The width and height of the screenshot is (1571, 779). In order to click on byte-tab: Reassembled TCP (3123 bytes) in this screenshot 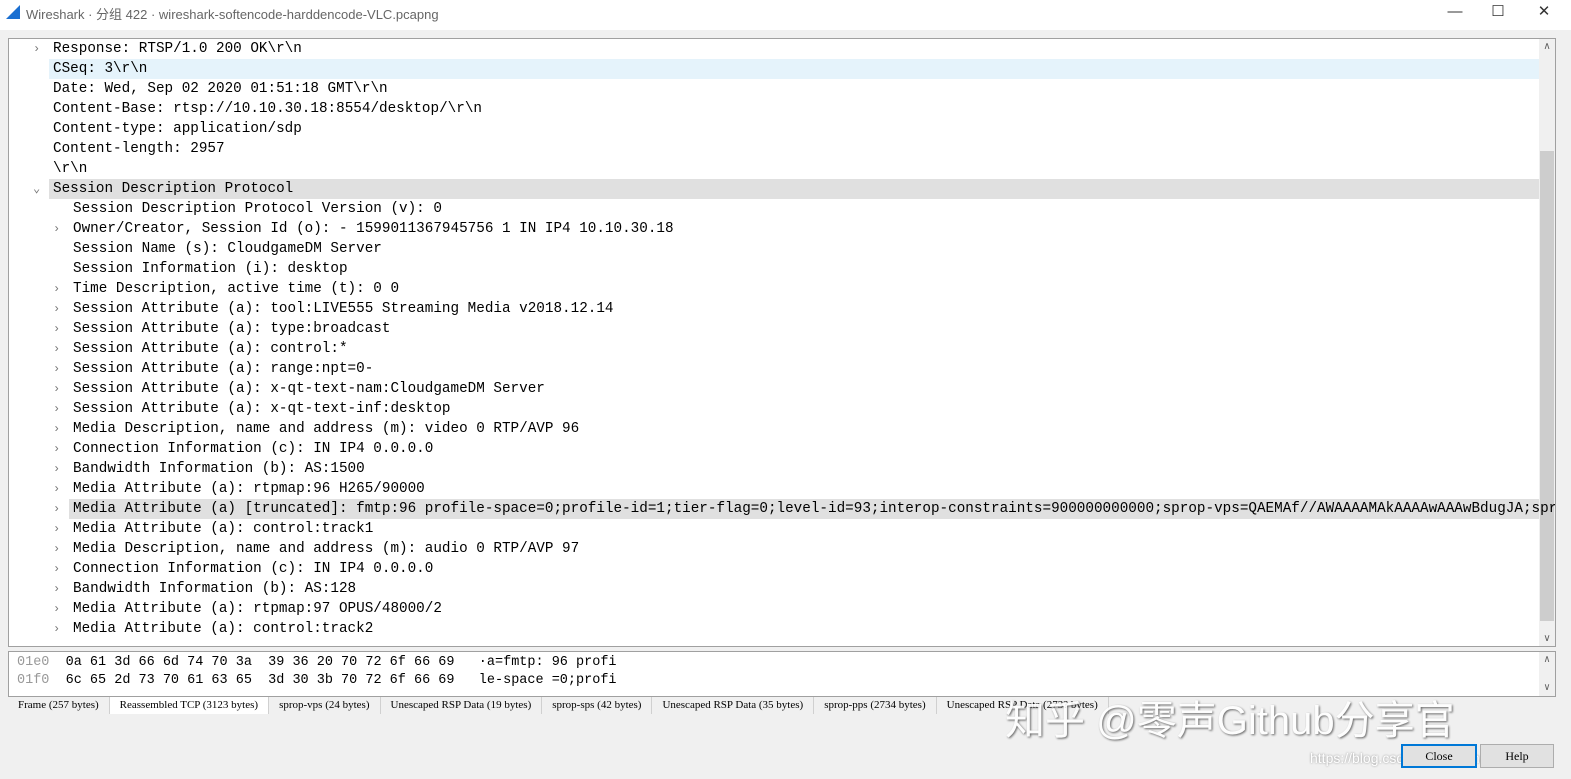, I will do `click(189, 705)`.